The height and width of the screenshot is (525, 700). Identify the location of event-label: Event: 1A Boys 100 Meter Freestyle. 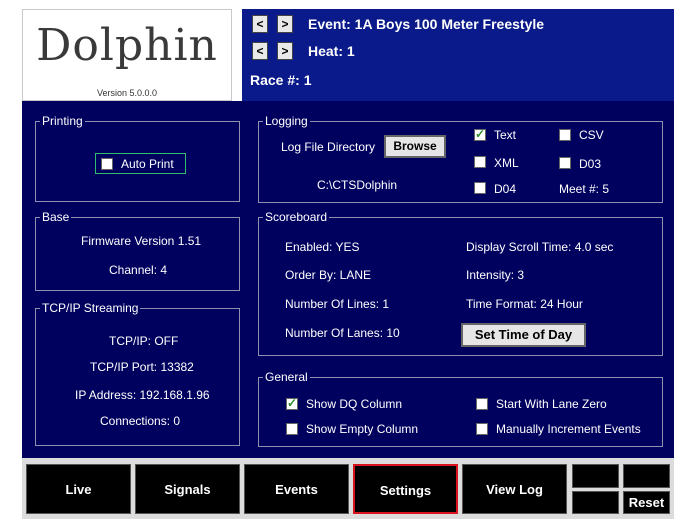
(426, 24).